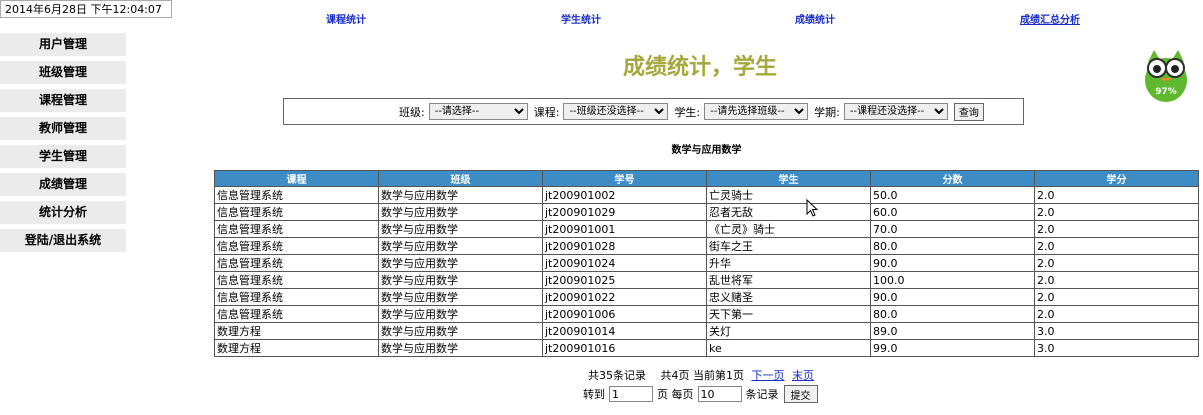 Image resolution: width=1203 pixels, height=415 pixels. I want to click on class-label: 班级:, so click(412, 112).